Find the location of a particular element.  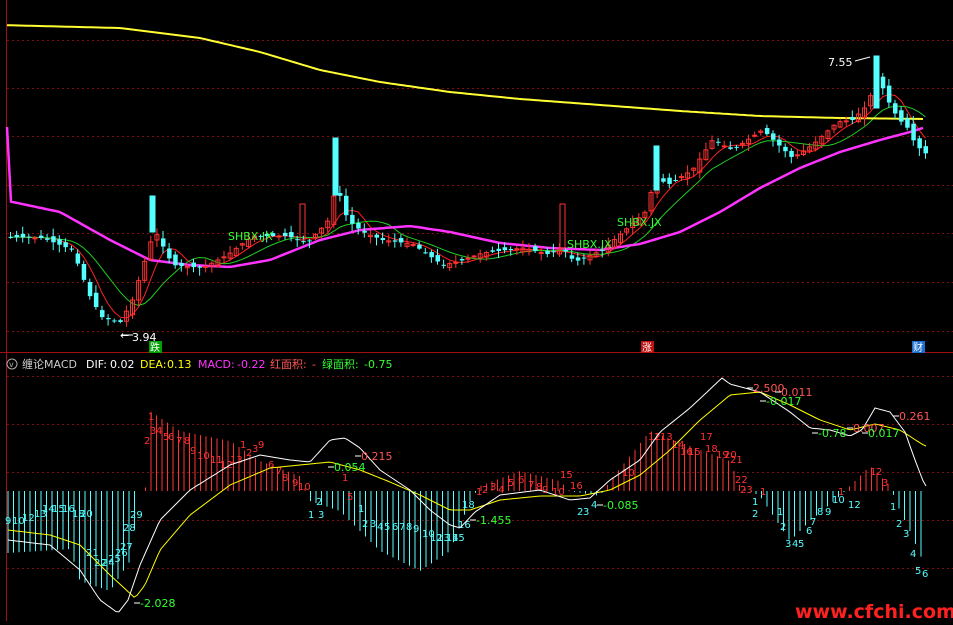

indicator-value-label: -1.455 is located at coordinates (493, 520).